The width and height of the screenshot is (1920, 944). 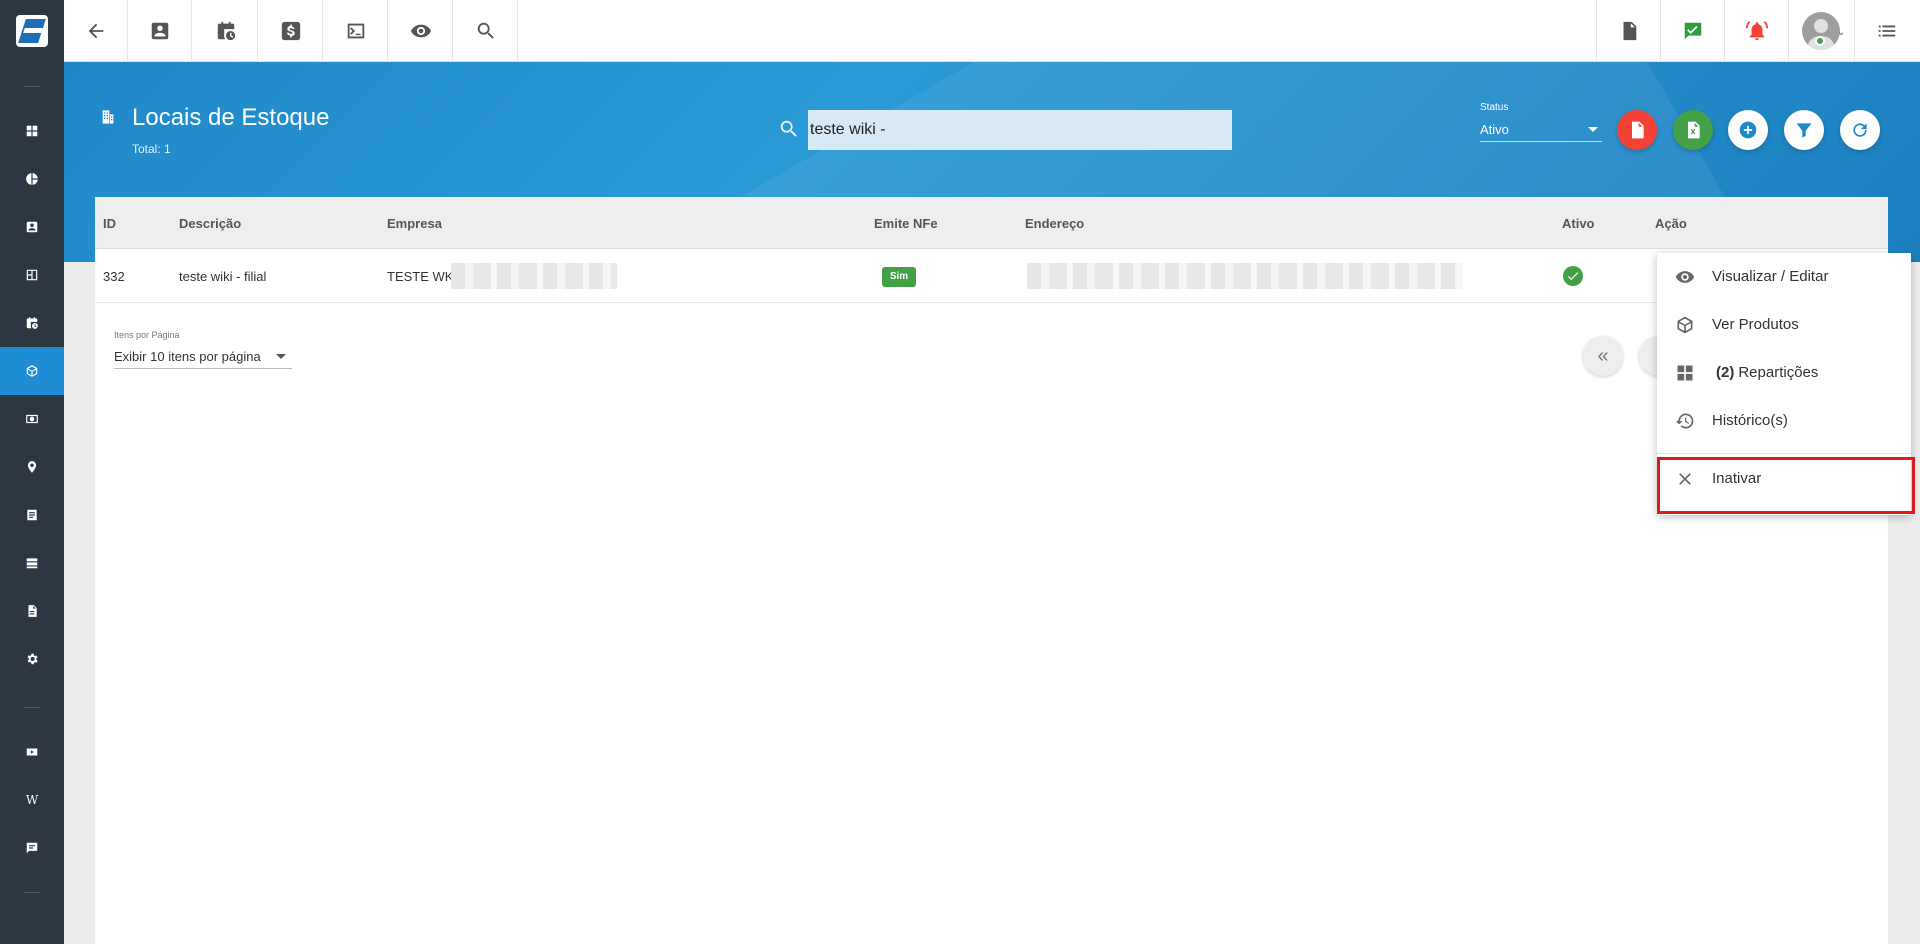 I want to click on items-per-page-select: Exibir 10 itens por página, so click(x=203, y=357).